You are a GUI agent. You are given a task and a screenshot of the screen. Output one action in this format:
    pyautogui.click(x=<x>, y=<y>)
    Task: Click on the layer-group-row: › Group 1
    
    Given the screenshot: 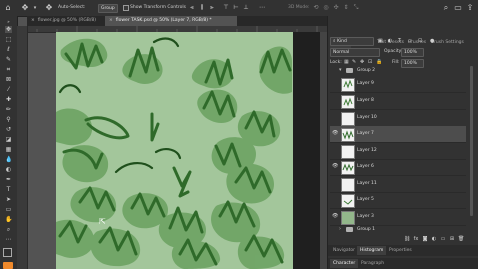 What is the action you would take?
    pyautogui.click(x=398, y=230)
    